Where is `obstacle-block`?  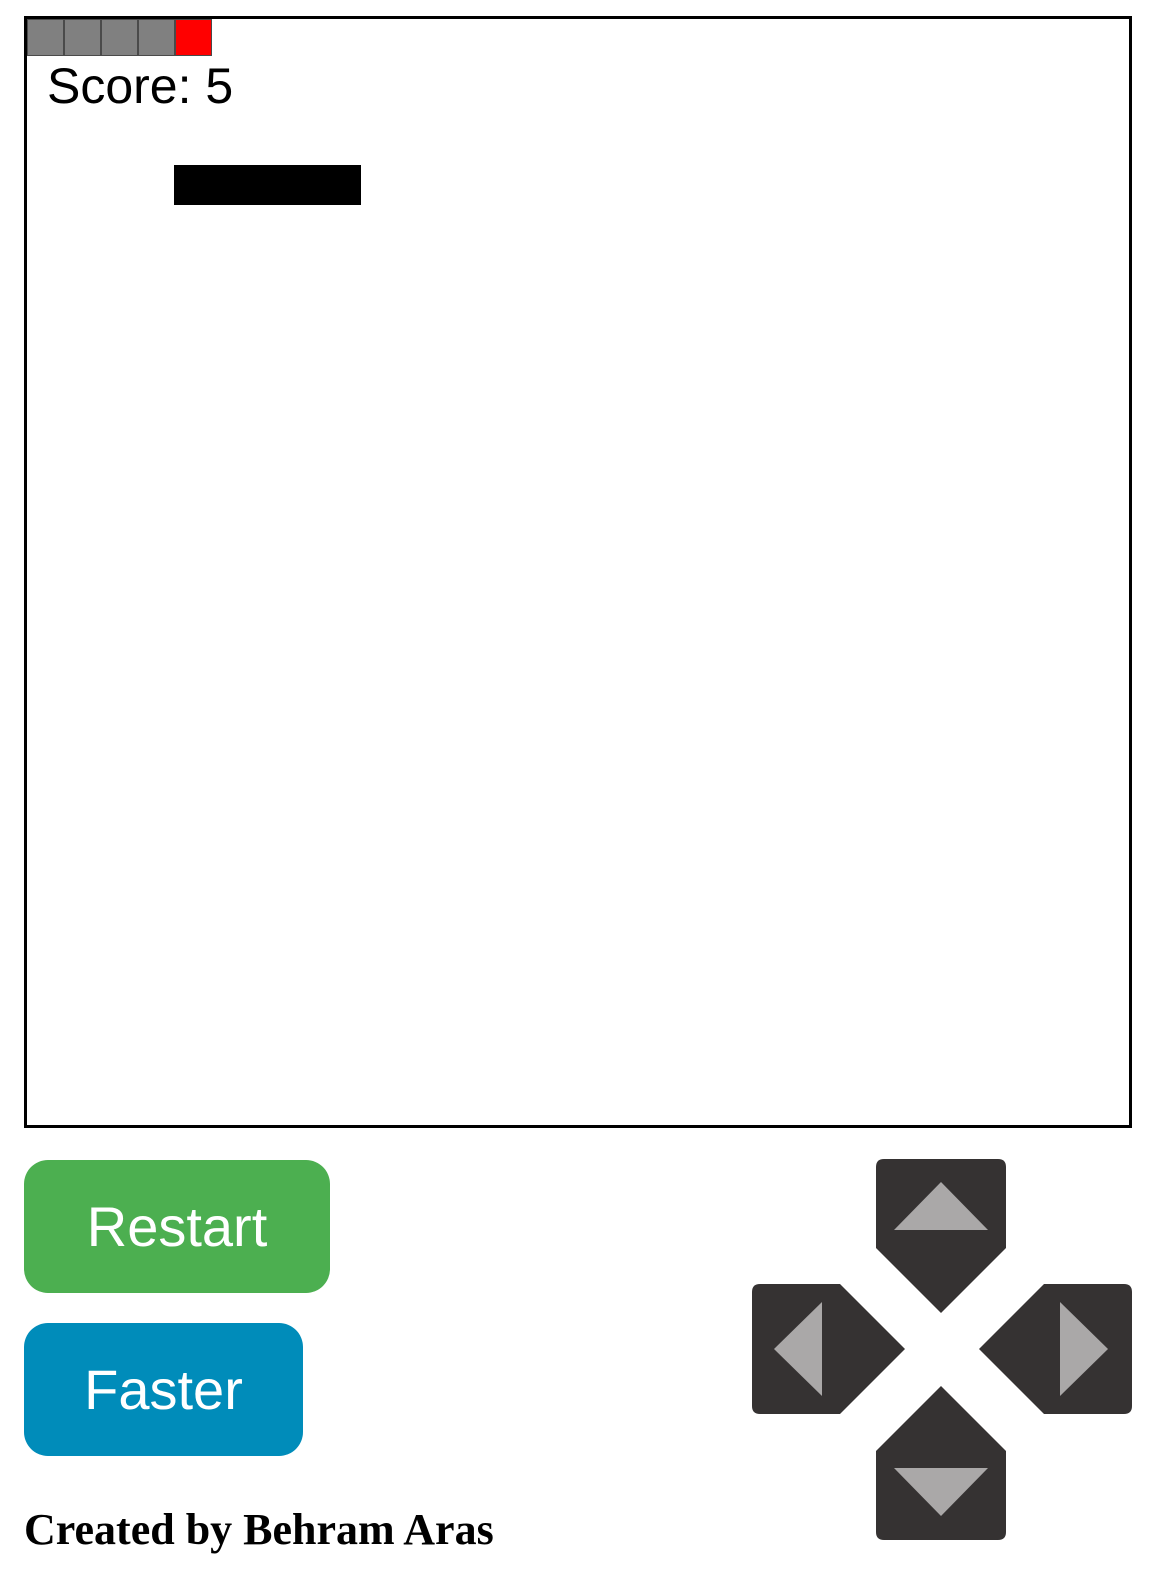
obstacle-block is located at coordinates (267, 185).